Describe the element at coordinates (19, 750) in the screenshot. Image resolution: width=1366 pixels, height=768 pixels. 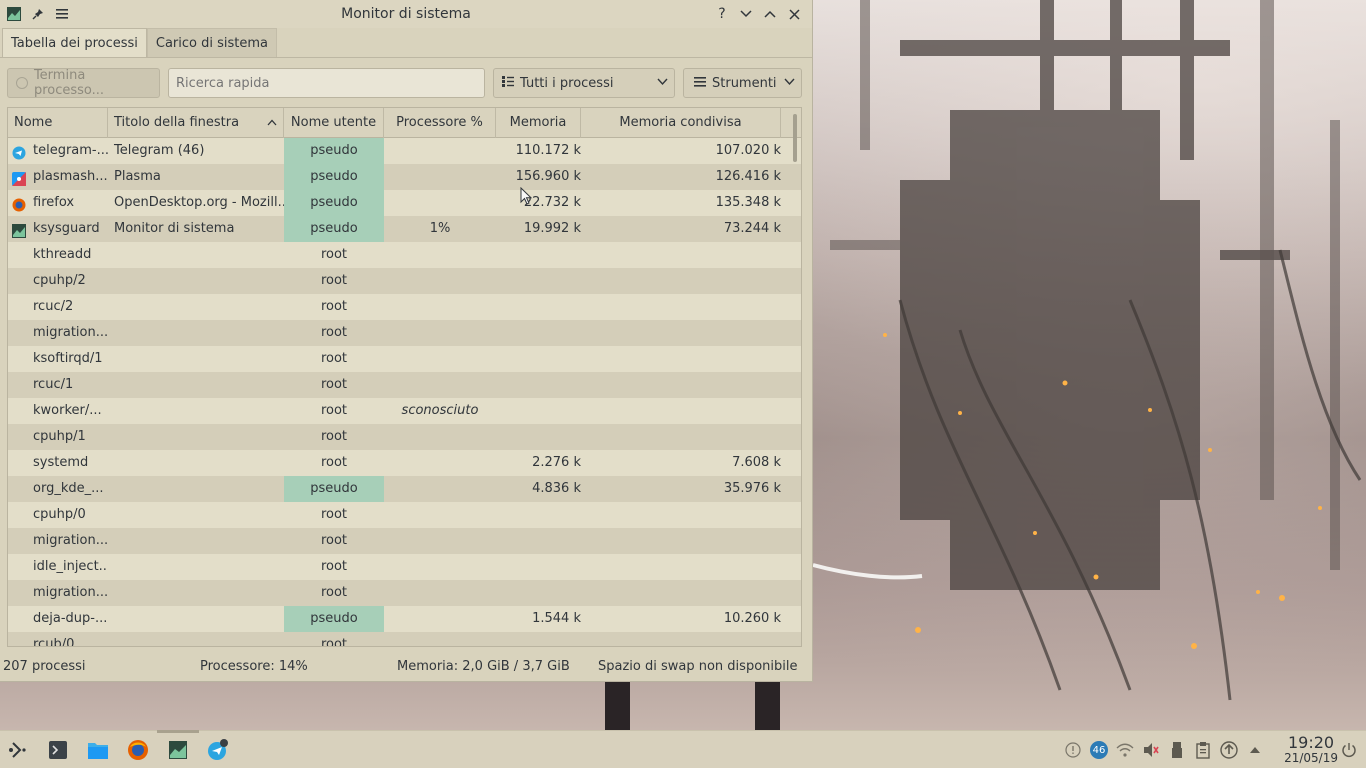
I see `app-launcher-icon` at that location.